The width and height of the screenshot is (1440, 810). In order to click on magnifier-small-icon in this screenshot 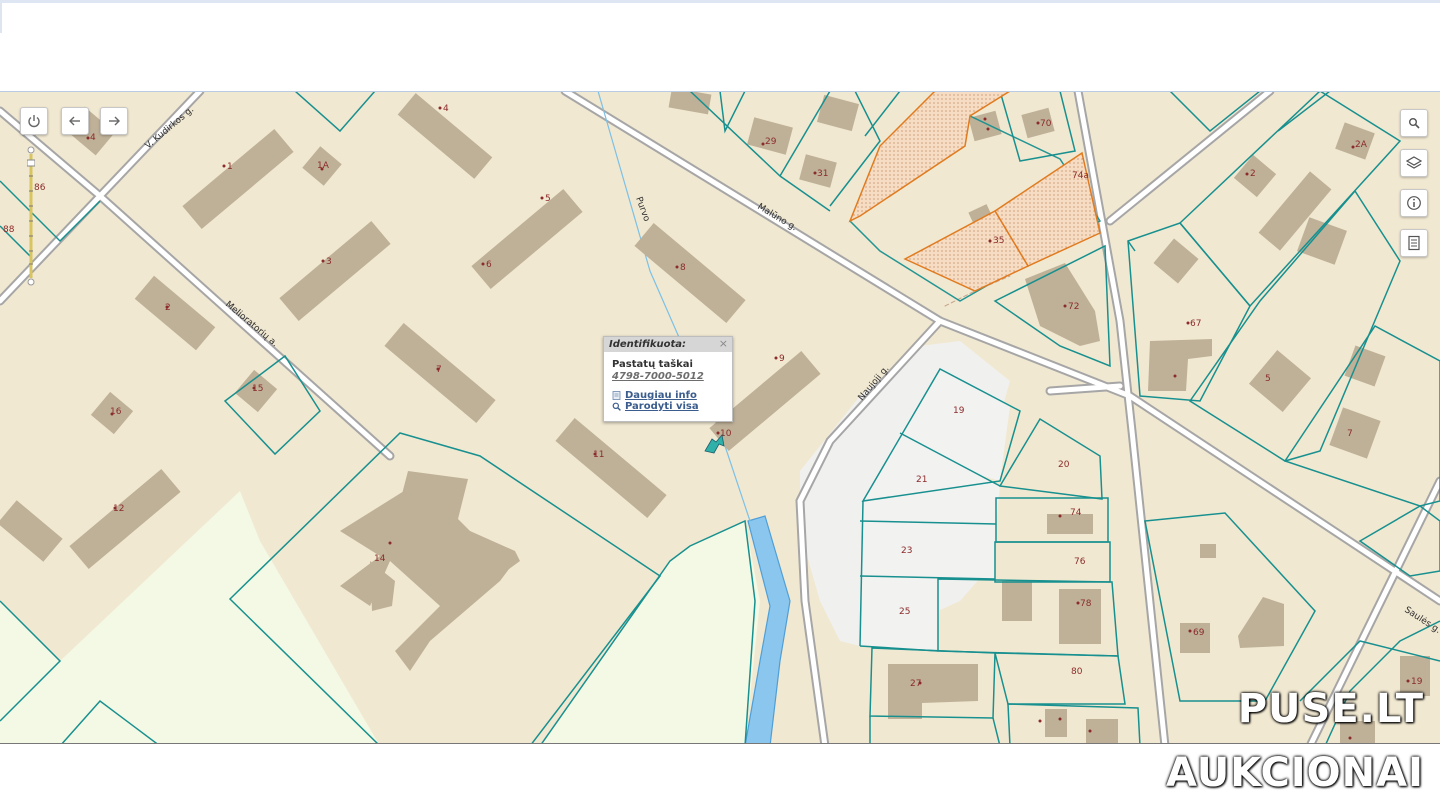, I will do `click(616, 406)`.